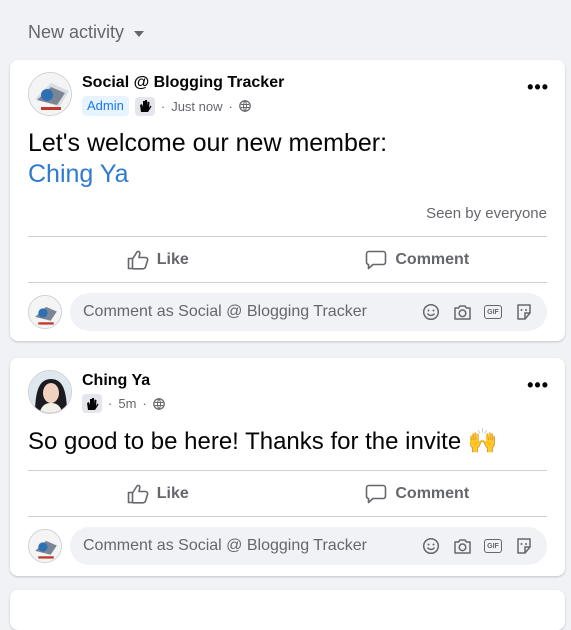 This screenshot has height=630, width=571. What do you see at coordinates (482, 441) in the screenshot?
I see `raising-hands-emoji: 🙌` at bounding box center [482, 441].